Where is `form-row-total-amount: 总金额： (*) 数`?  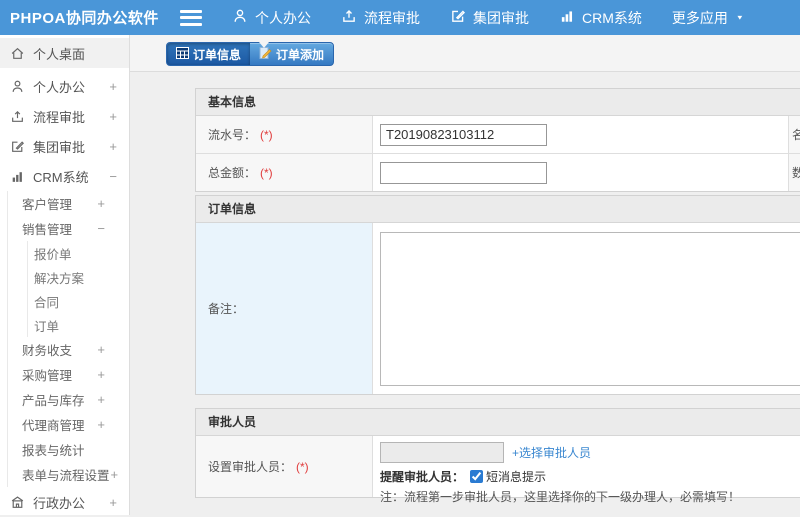
form-row-total-amount: 总金额： (*) 数 is located at coordinates (498, 172).